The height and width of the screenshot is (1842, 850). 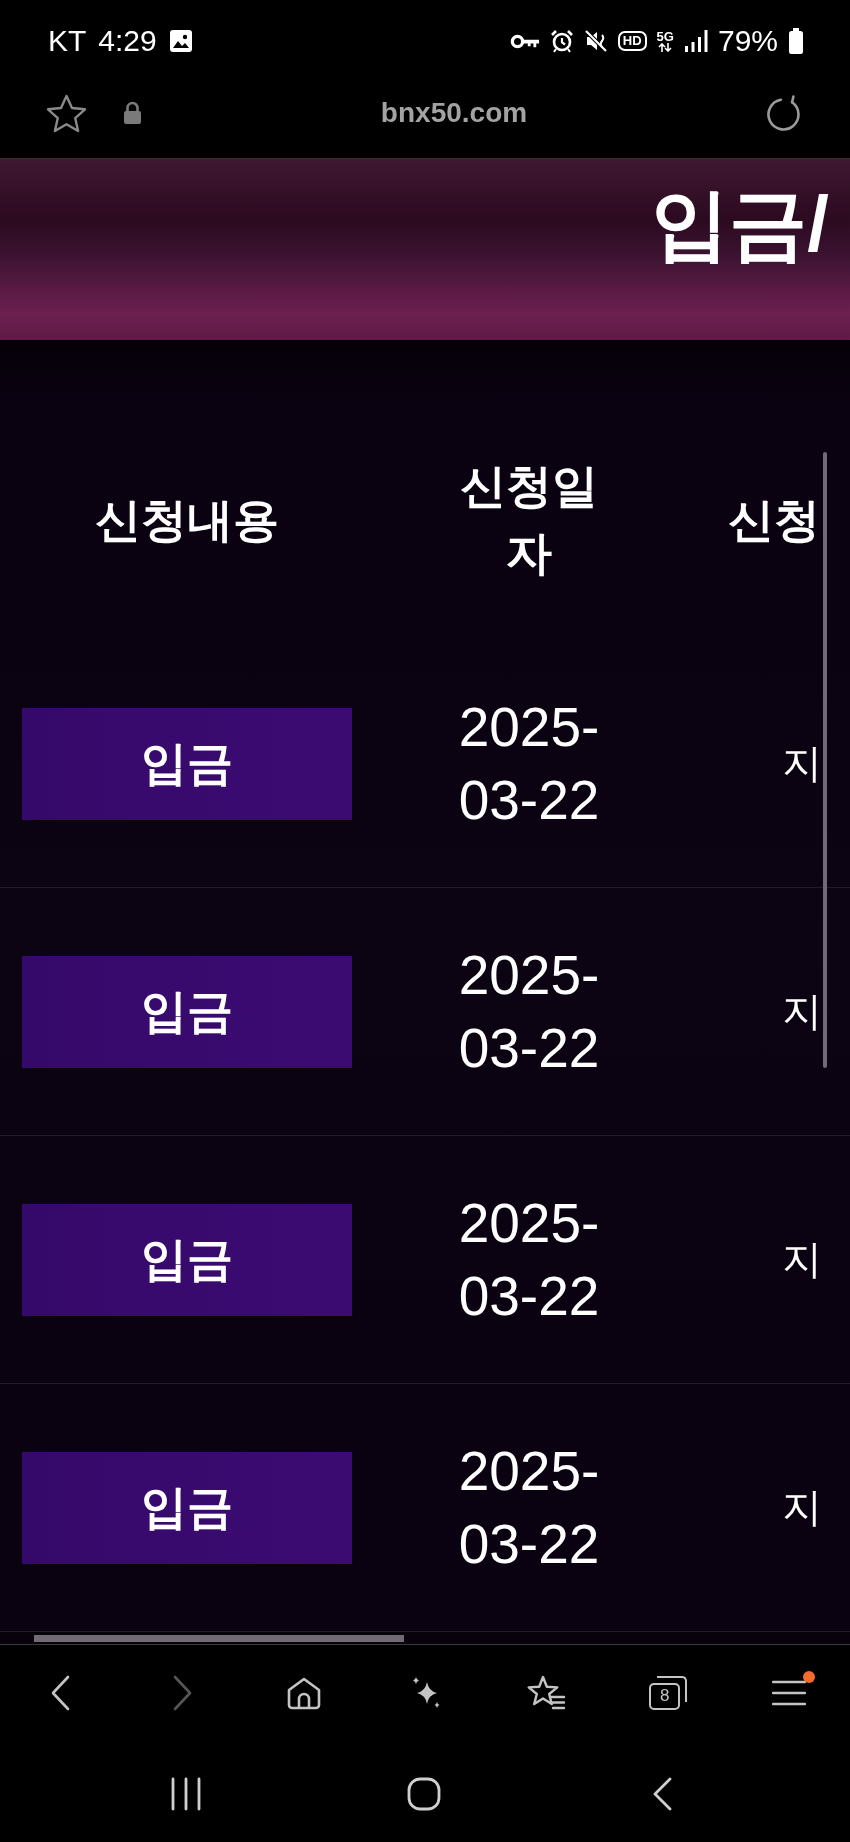 I want to click on tabs-button: 8, so click(x=667, y=1693).